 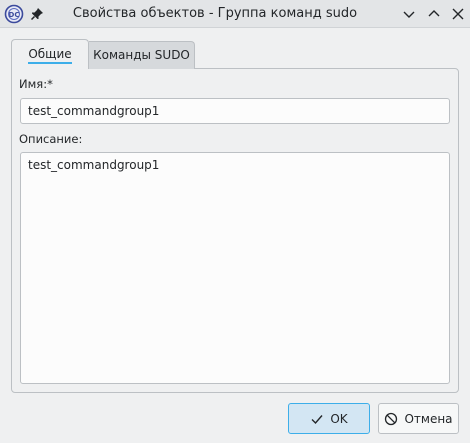 I want to click on cancel-button-label: Отмена, so click(x=428, y=418).